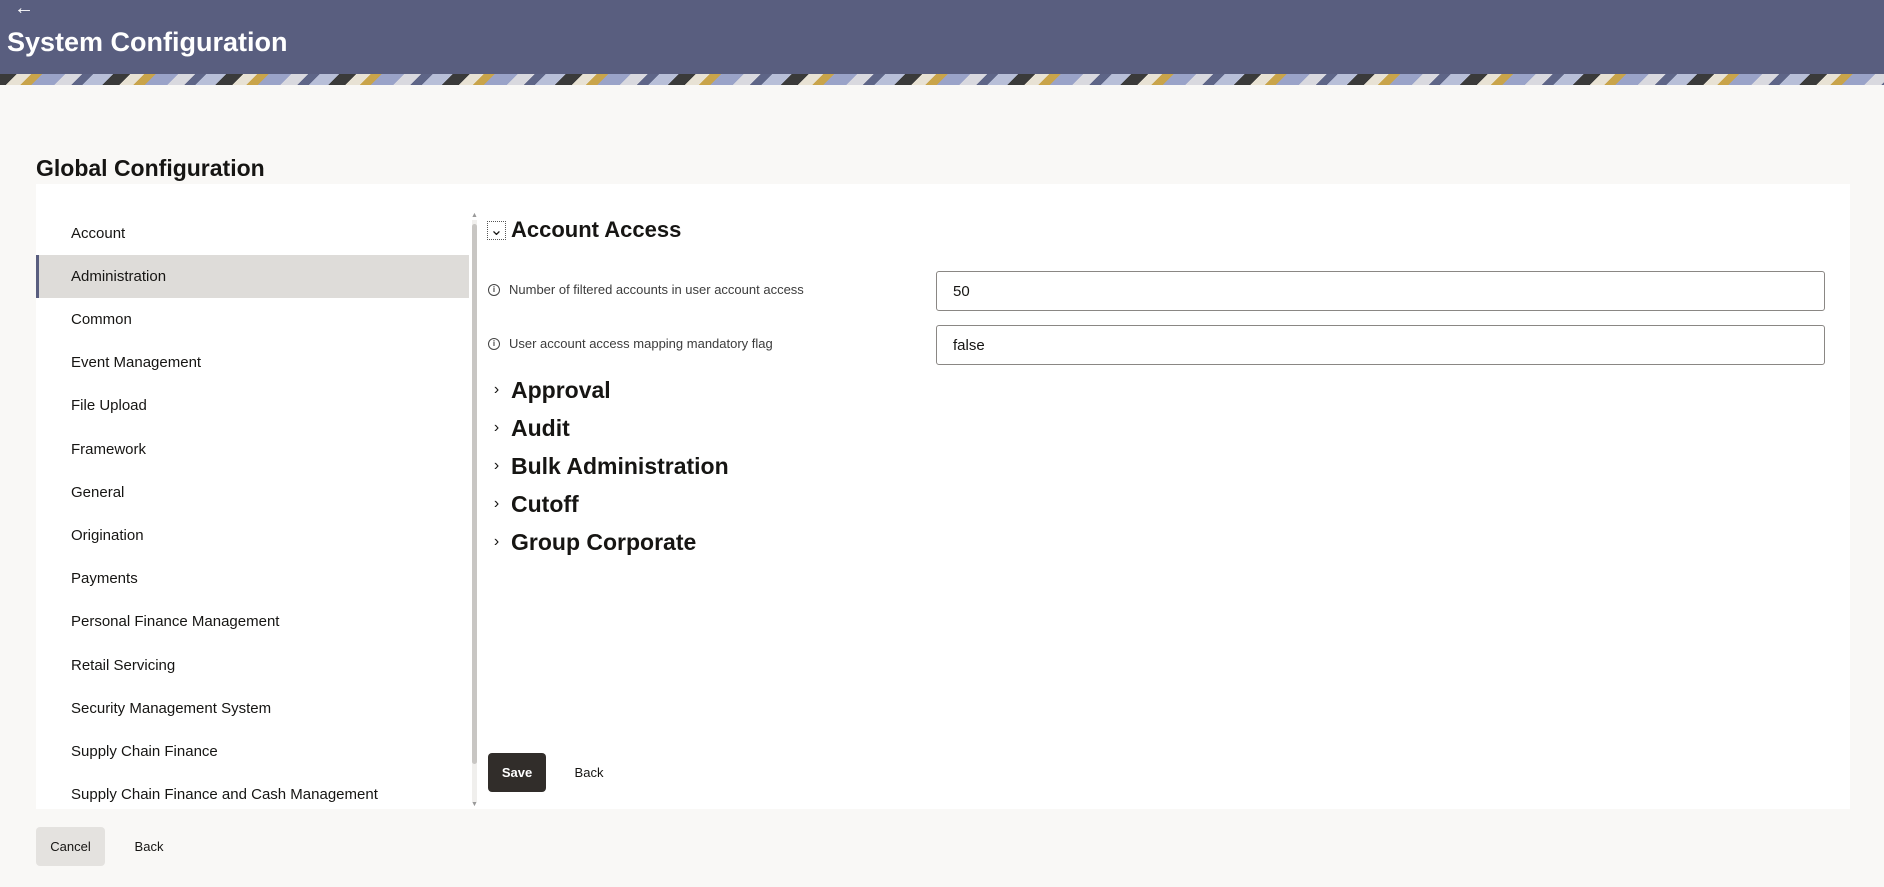  What do you see at coordinates (596, 229) in the screenshot?
I see `section-title-account-access: Account Access` at bounding box center [596, 229].